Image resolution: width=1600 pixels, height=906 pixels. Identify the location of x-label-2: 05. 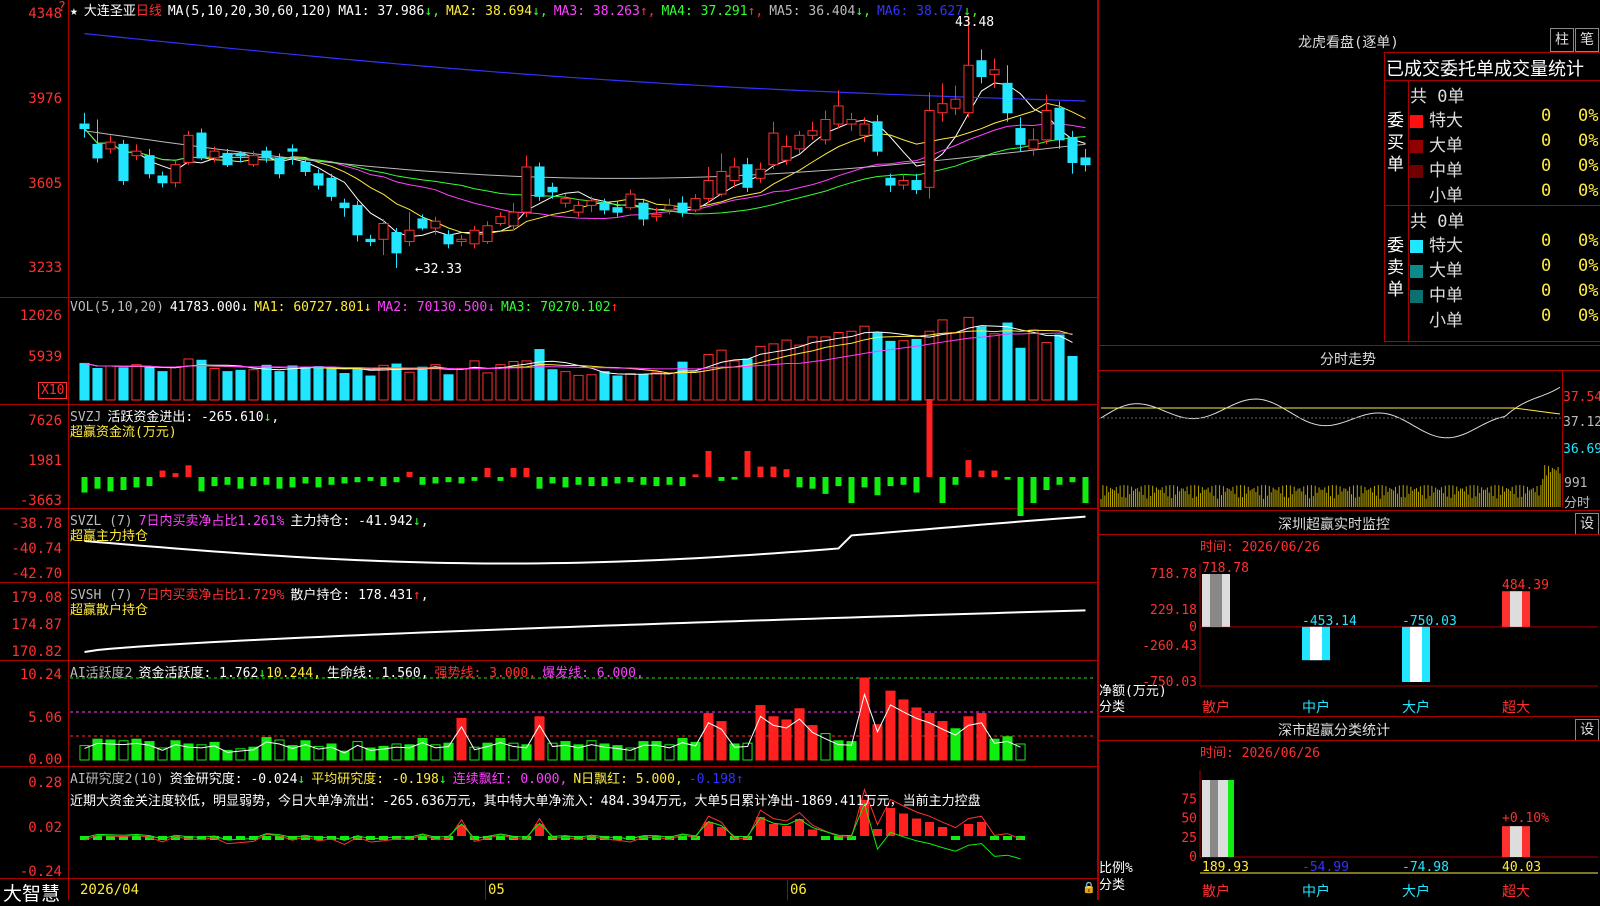
(496, 890).